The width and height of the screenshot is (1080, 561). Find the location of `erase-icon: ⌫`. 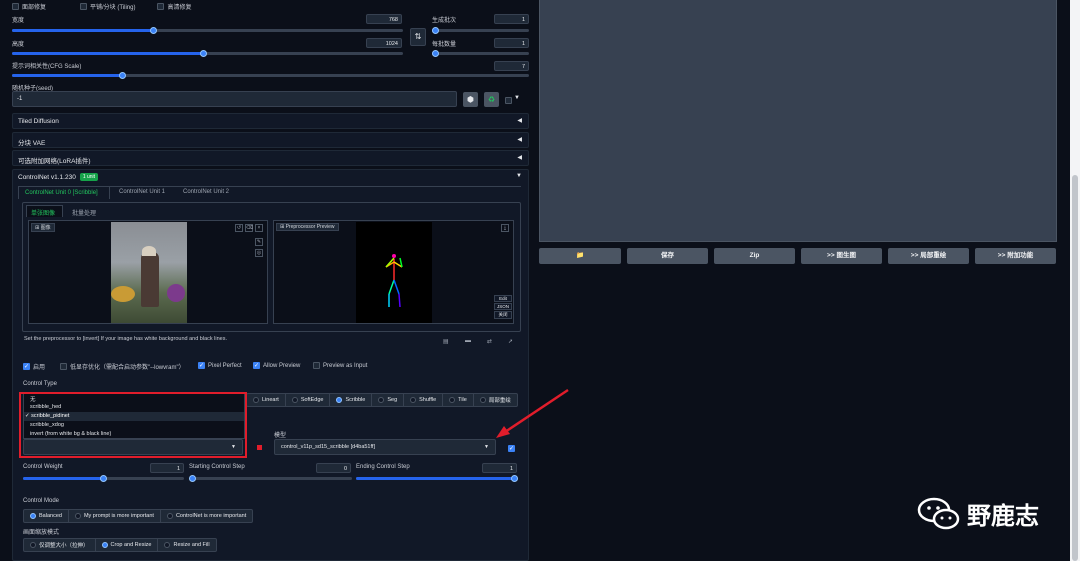

erase-icon: ⌫ is located at coordinates (249, 228).